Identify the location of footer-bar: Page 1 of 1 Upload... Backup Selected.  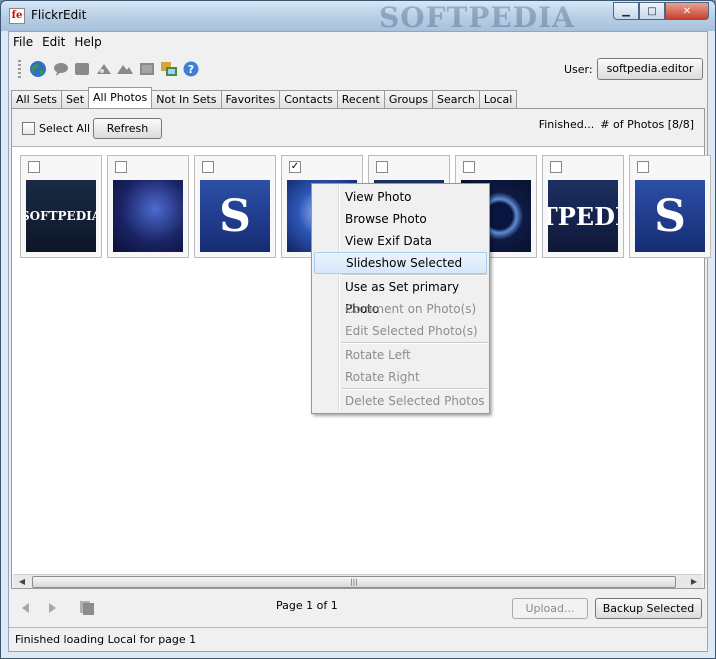
(358, 608).